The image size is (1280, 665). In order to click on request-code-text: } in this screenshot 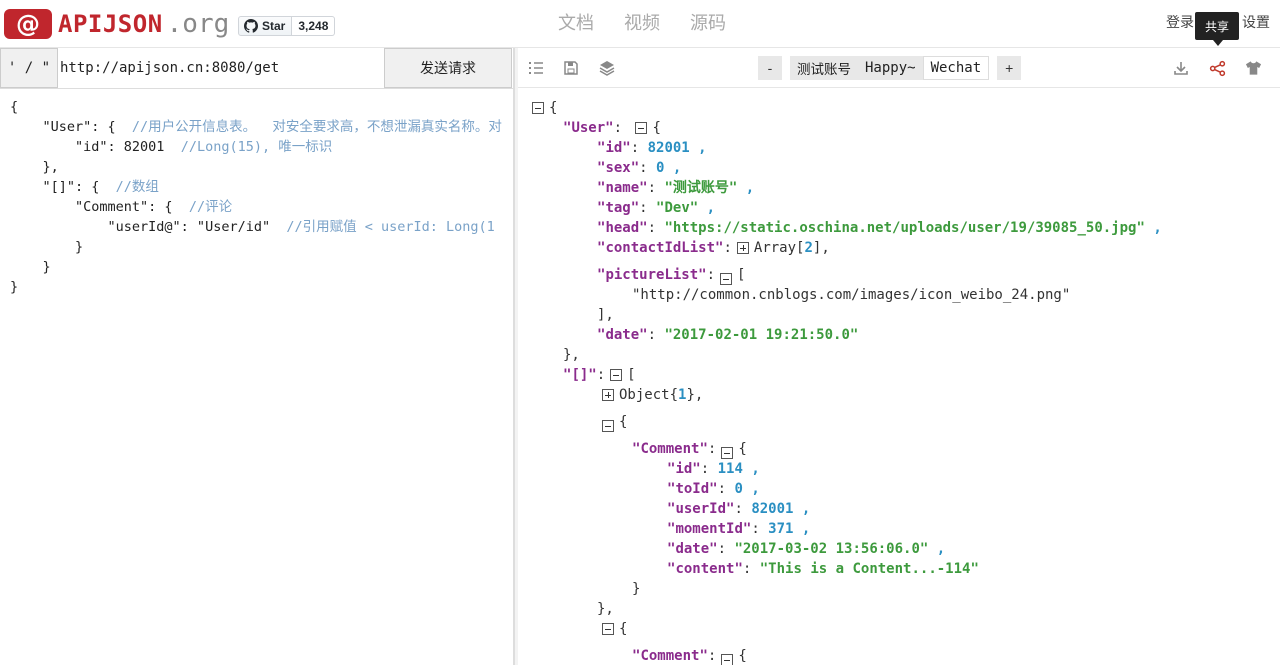, I will do `click(14, 287)`.